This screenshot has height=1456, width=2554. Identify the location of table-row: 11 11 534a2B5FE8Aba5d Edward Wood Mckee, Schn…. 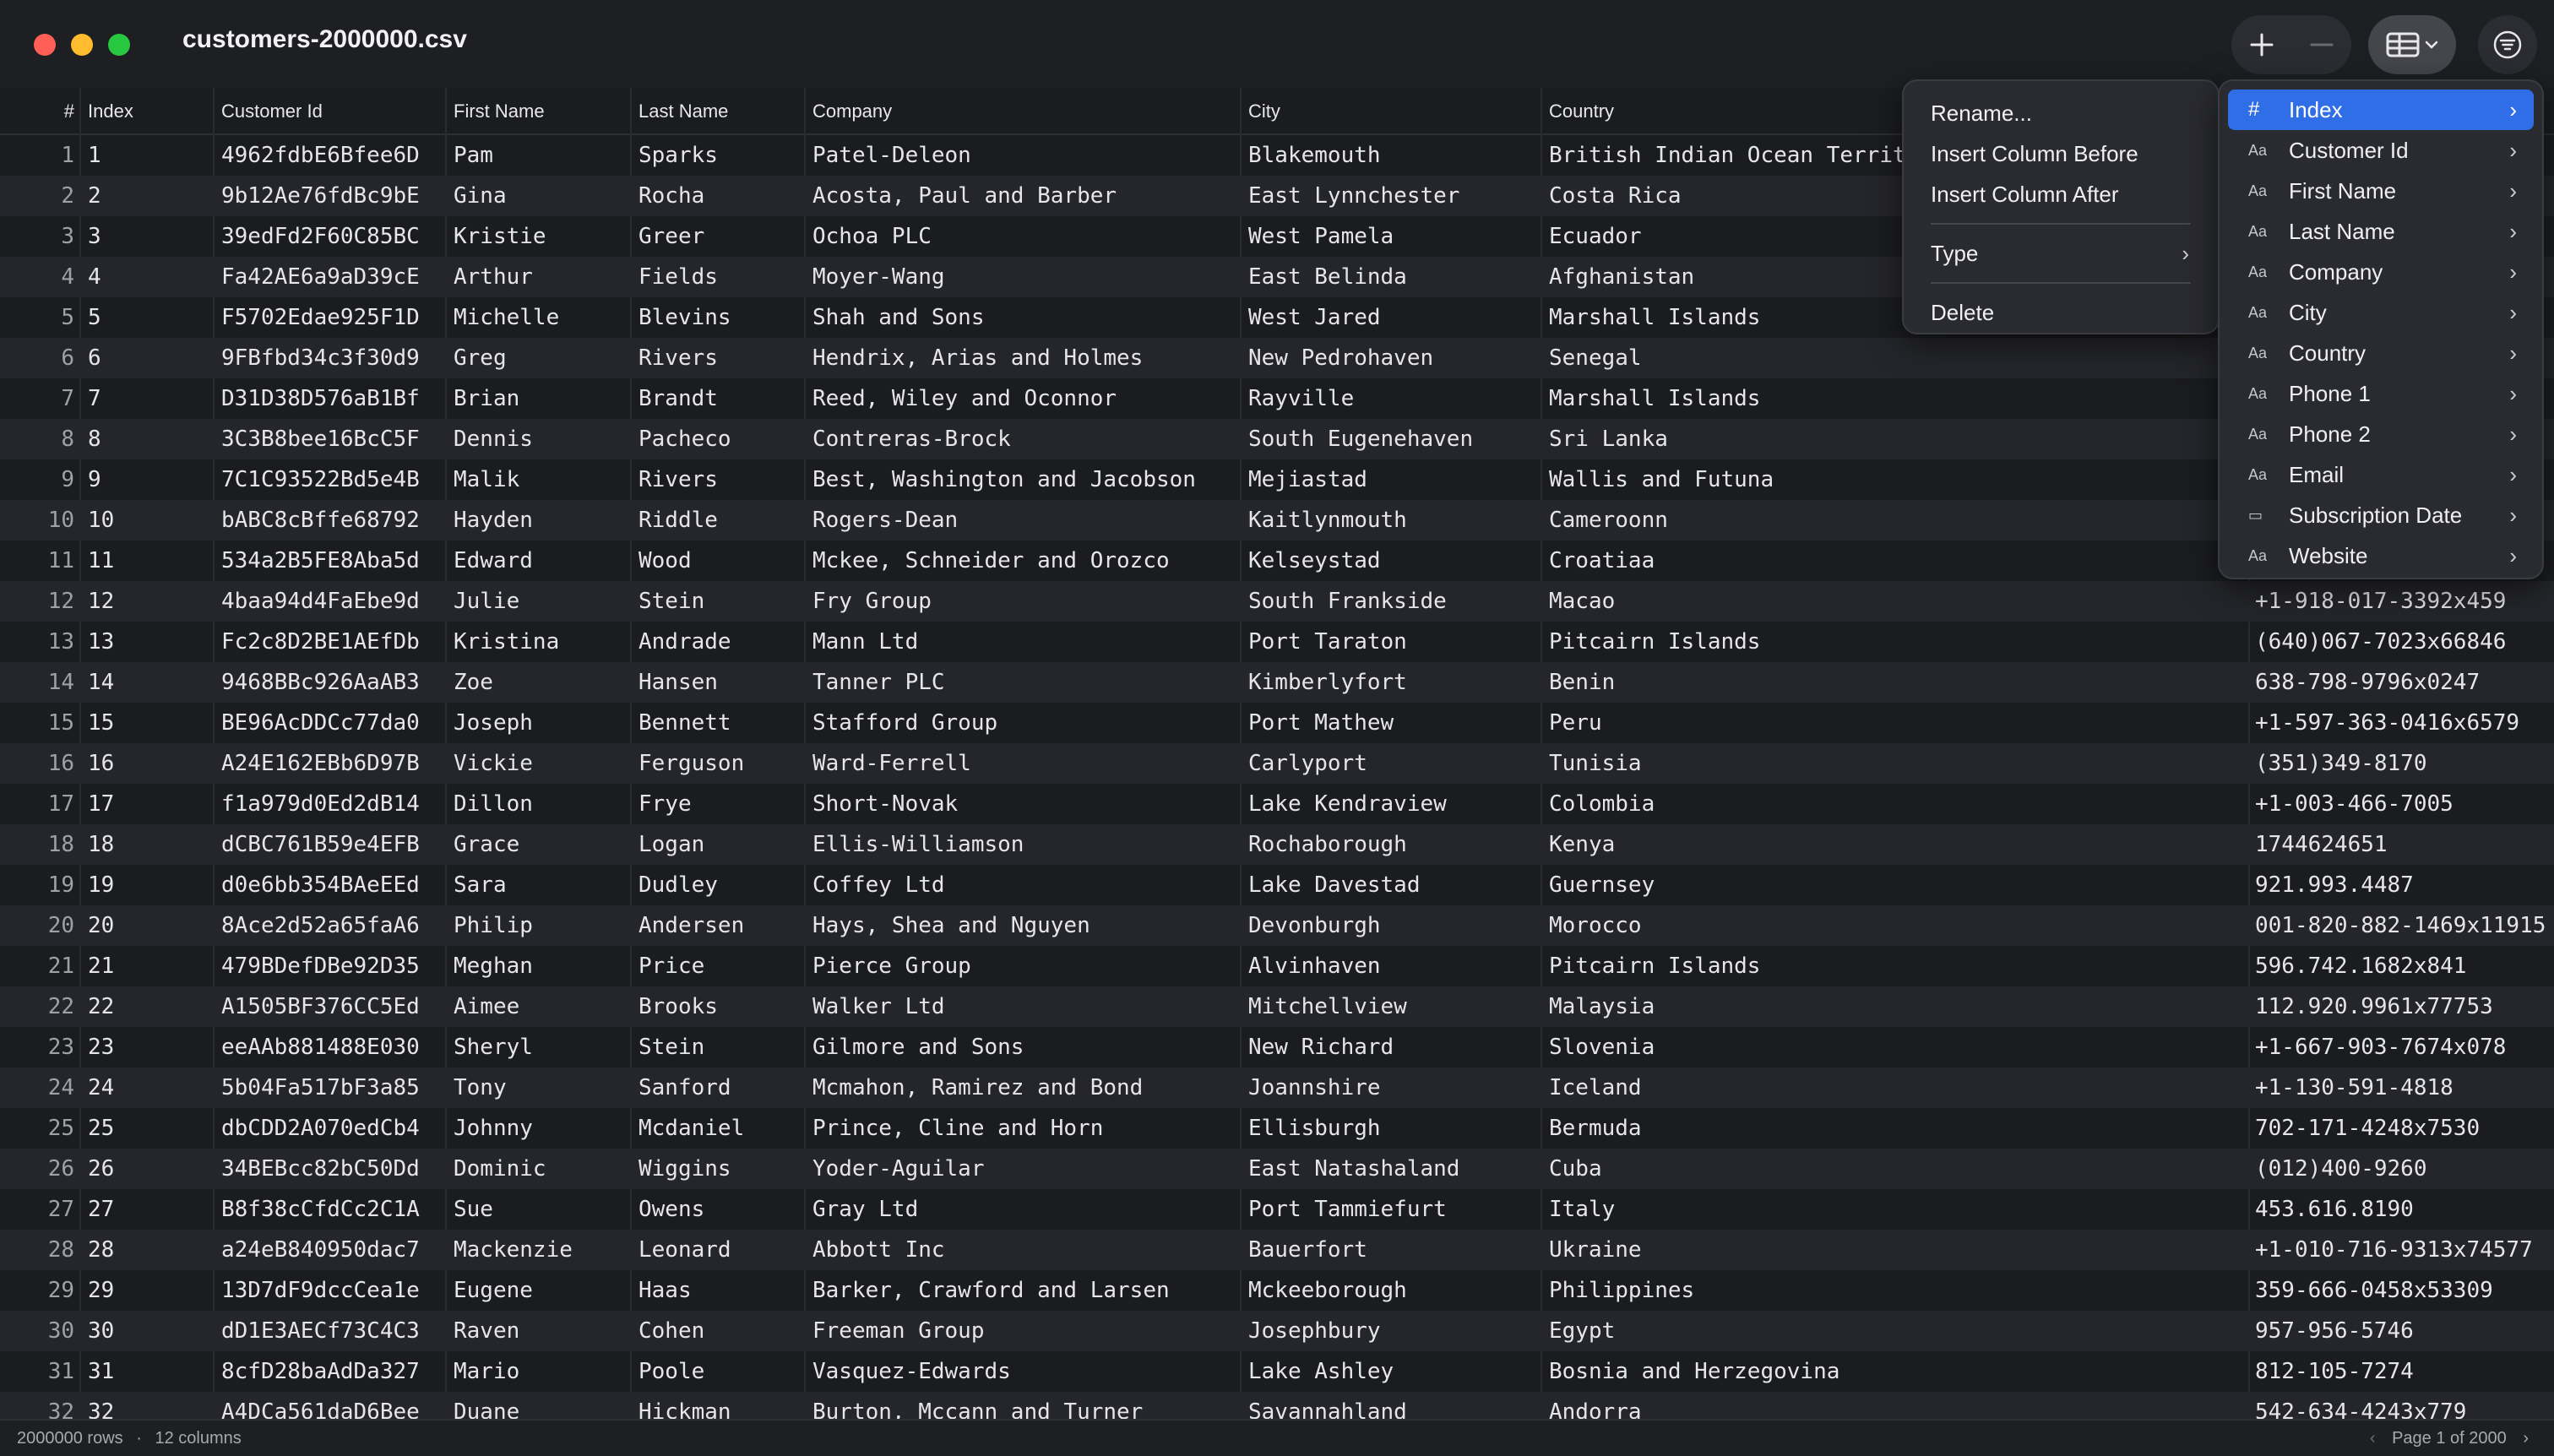
(1277, 561).